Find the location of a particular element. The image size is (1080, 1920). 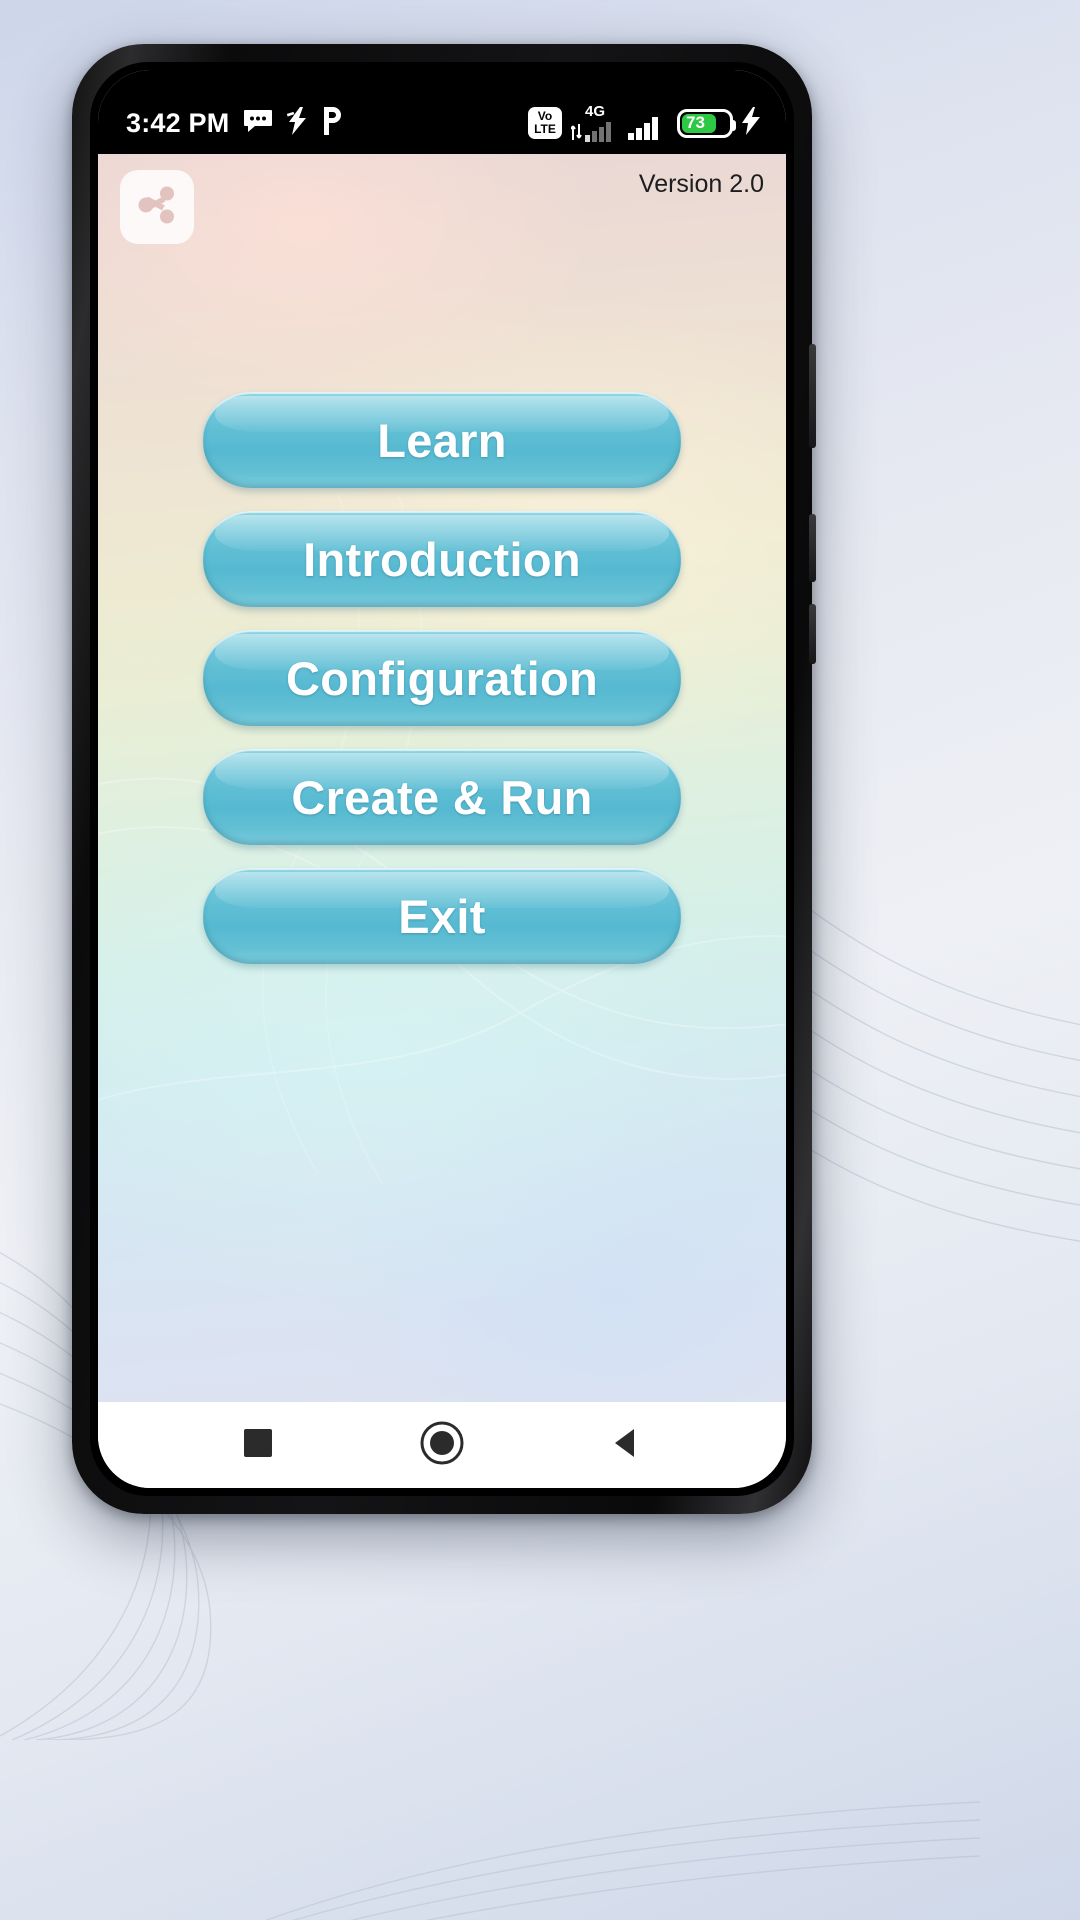

status-bar-left-group: 3:42 PM is located at coordinates (234, 112).